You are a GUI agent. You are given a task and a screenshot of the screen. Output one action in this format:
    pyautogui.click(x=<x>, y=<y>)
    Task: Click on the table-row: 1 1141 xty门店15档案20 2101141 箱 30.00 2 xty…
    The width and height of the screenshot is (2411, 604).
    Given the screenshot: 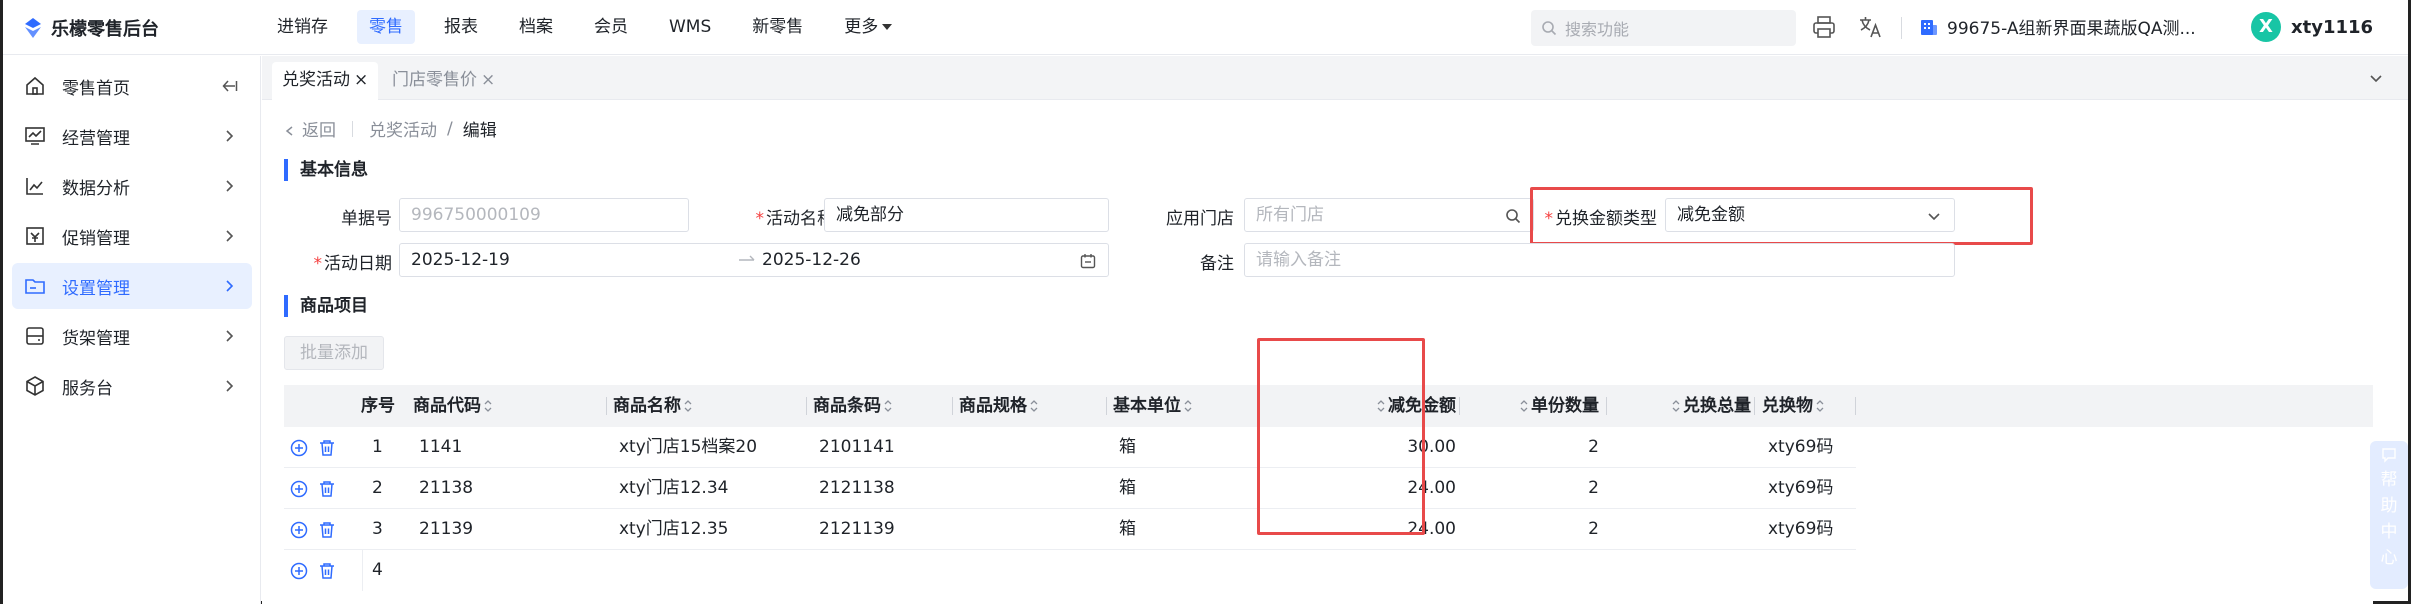 What is the action you would take?
    pyautogui.click(x=1070, y=447)
    